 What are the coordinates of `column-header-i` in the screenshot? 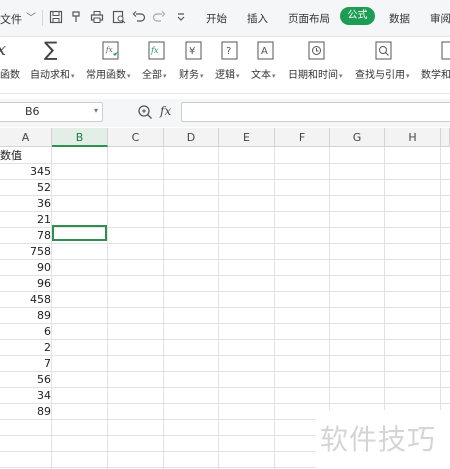 It's located at (445, 137).